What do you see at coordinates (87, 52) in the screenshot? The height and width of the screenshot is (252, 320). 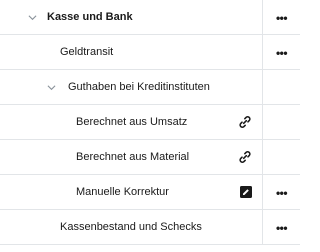 I see `tree-row-label: Geldtransit` at bounding box center [87, 52].